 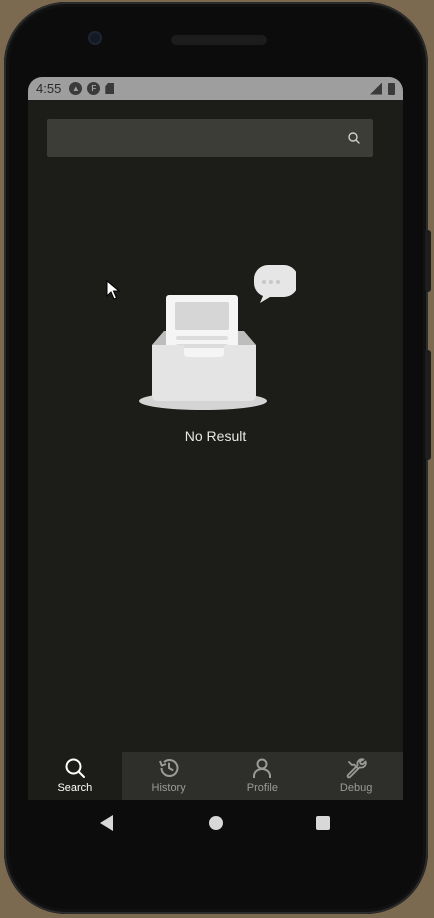 I want to click on tab-debug-label: Debug, so click(x=356, y=788).